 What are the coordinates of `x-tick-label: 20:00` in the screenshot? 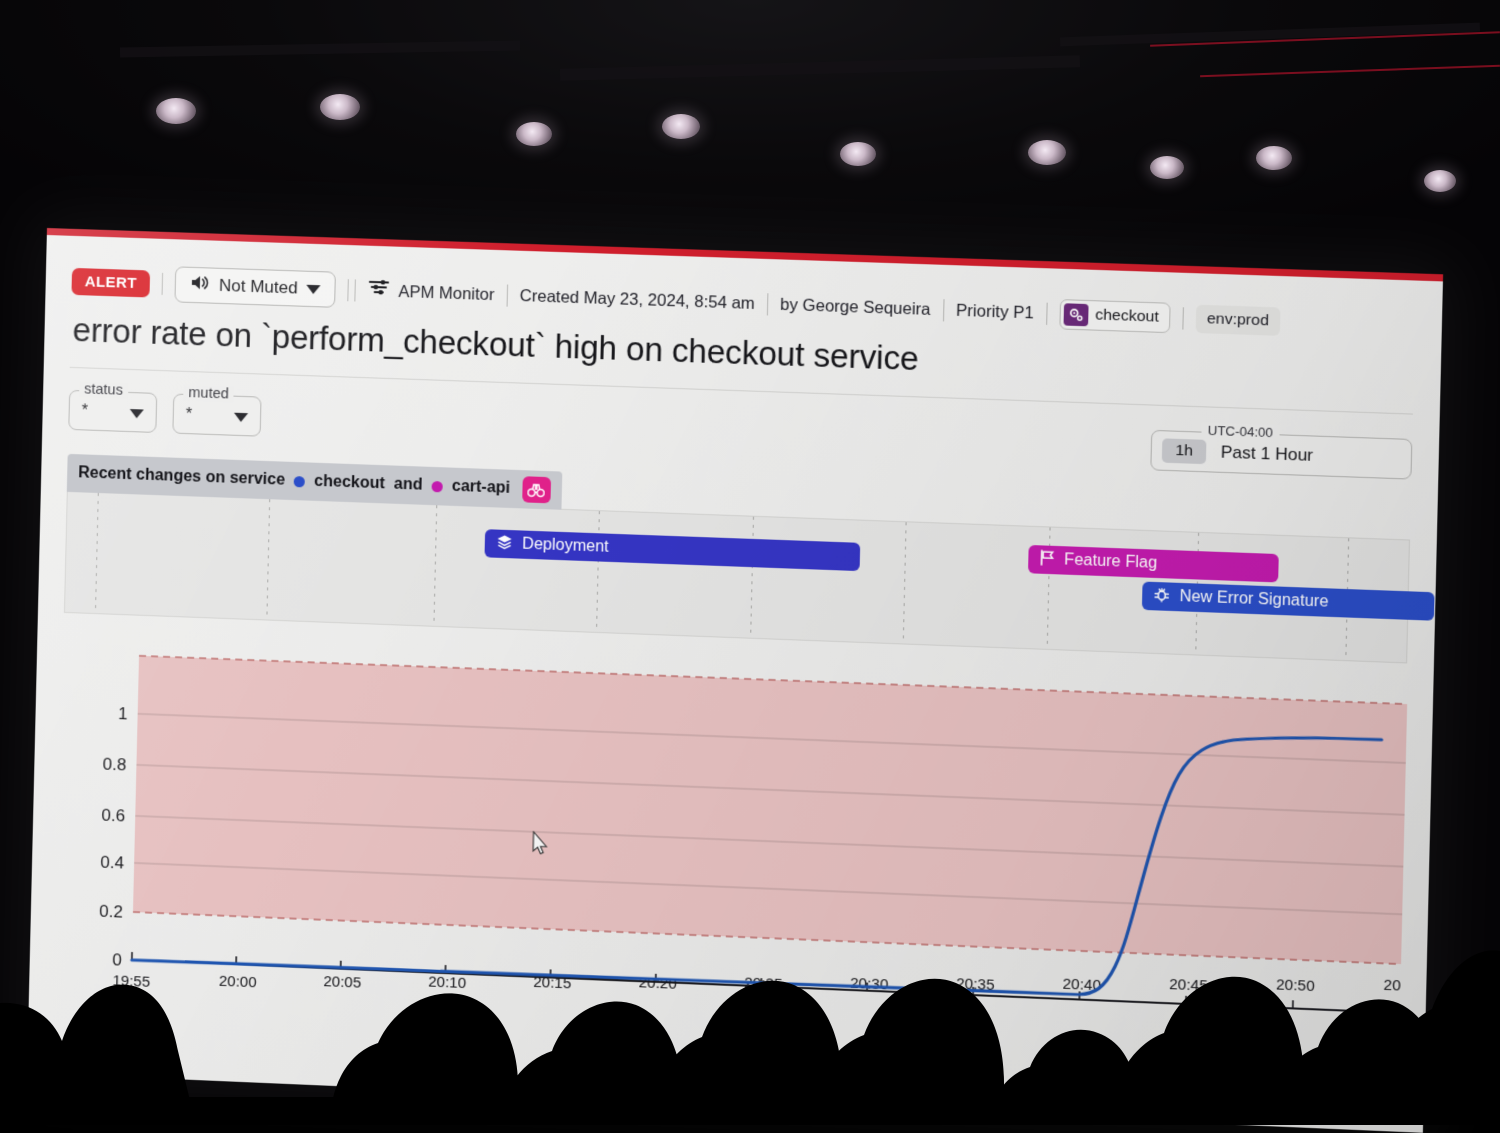 It's located at (238, 982).